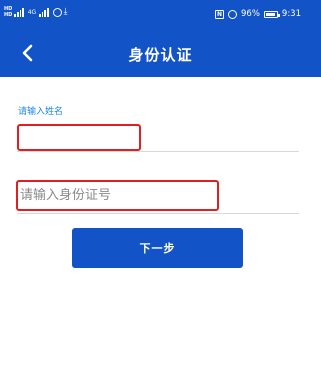  What do you see at coordinates (117, 195) in the screenshot?
I see `id-number-input` at bounding box center [117, 195].